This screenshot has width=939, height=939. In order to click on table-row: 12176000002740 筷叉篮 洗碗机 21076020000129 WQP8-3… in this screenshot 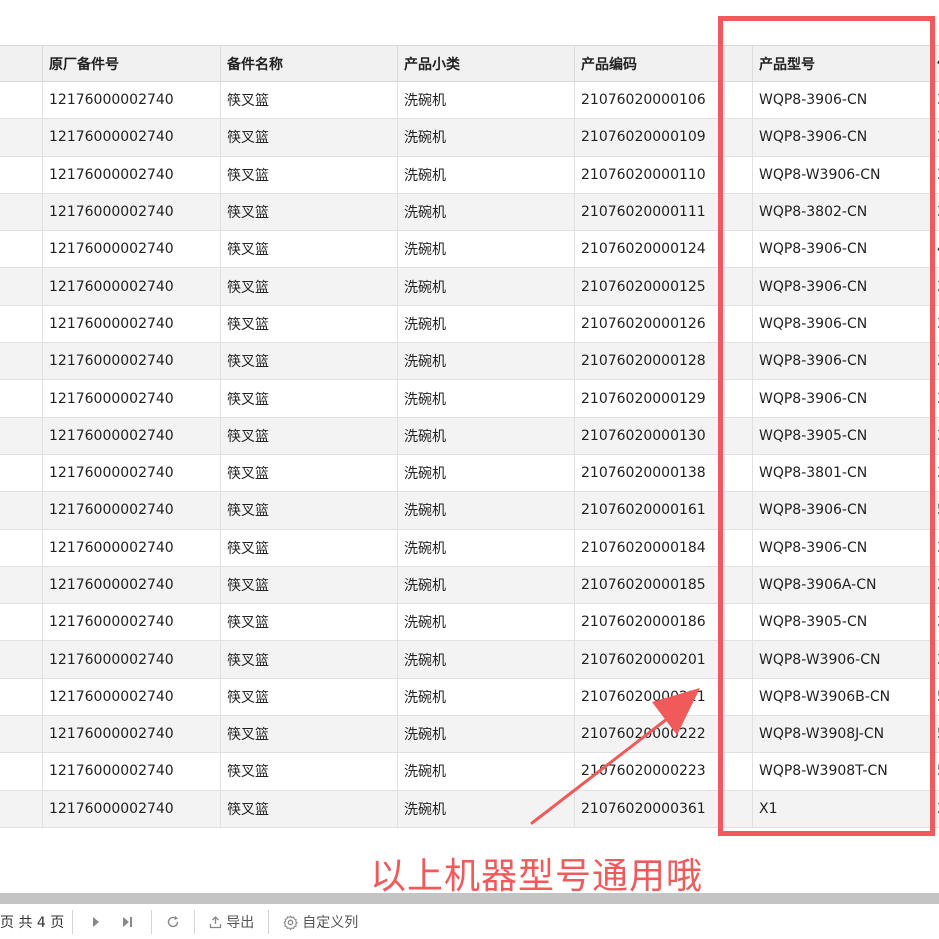, I will do `click(469, 399)`.